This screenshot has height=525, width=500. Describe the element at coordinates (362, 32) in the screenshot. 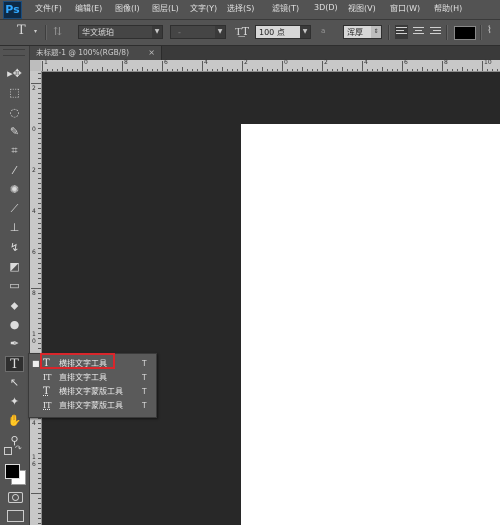

I see `antialias-select: 浑厚 ⇕` at that location.